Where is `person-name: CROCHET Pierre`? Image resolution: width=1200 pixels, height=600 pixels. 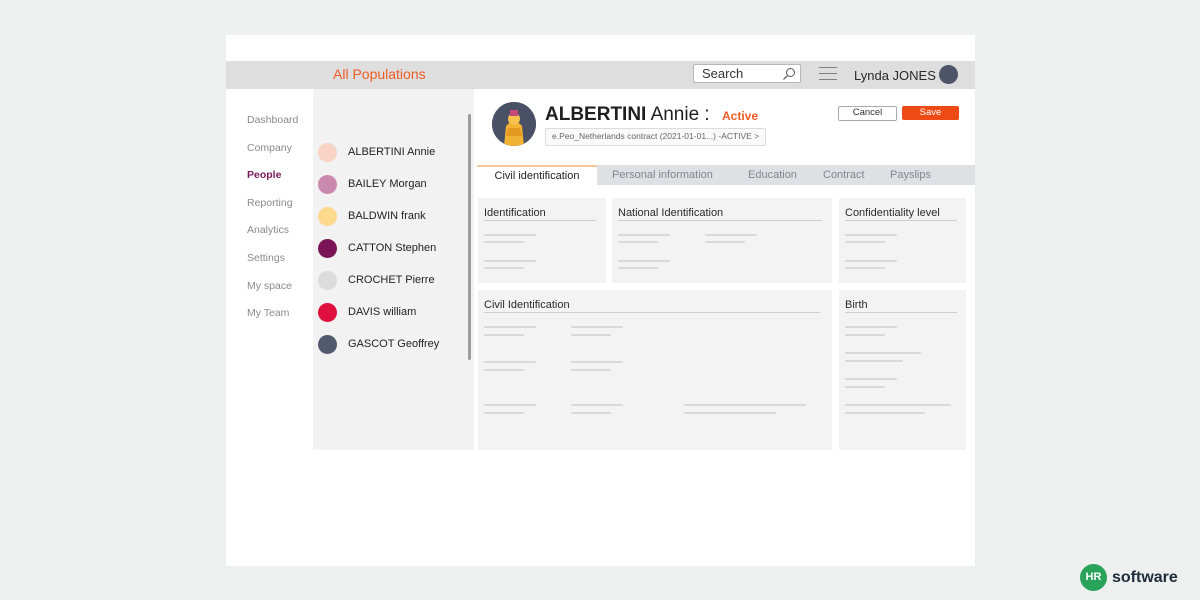 person-name: CROCHET Pierre is located at coordinates (391, 280).